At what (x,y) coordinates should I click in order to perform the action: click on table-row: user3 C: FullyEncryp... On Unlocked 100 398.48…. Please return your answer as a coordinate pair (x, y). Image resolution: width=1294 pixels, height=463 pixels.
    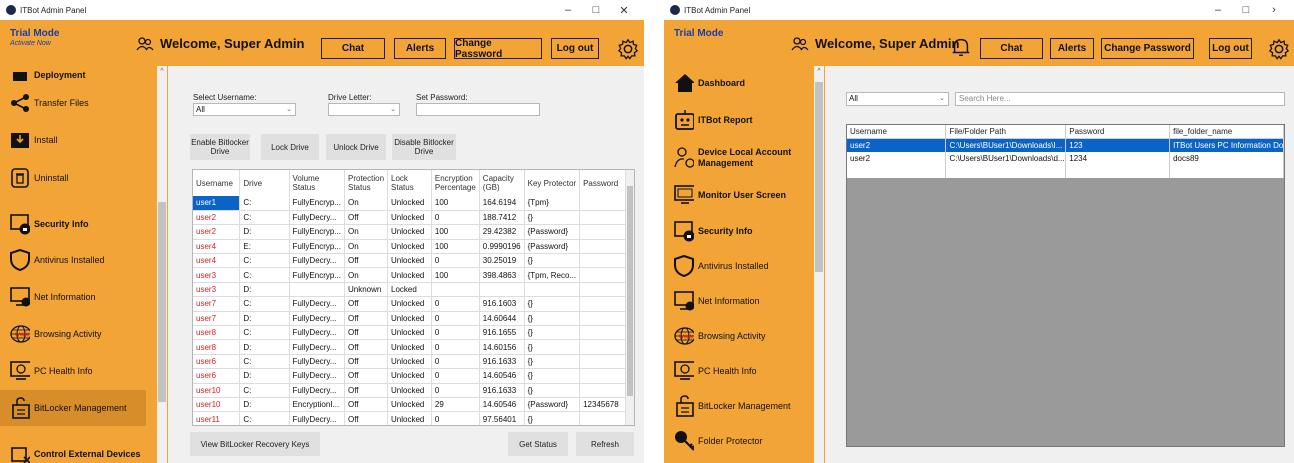
    Looking at the image, I should click on (409, 275).